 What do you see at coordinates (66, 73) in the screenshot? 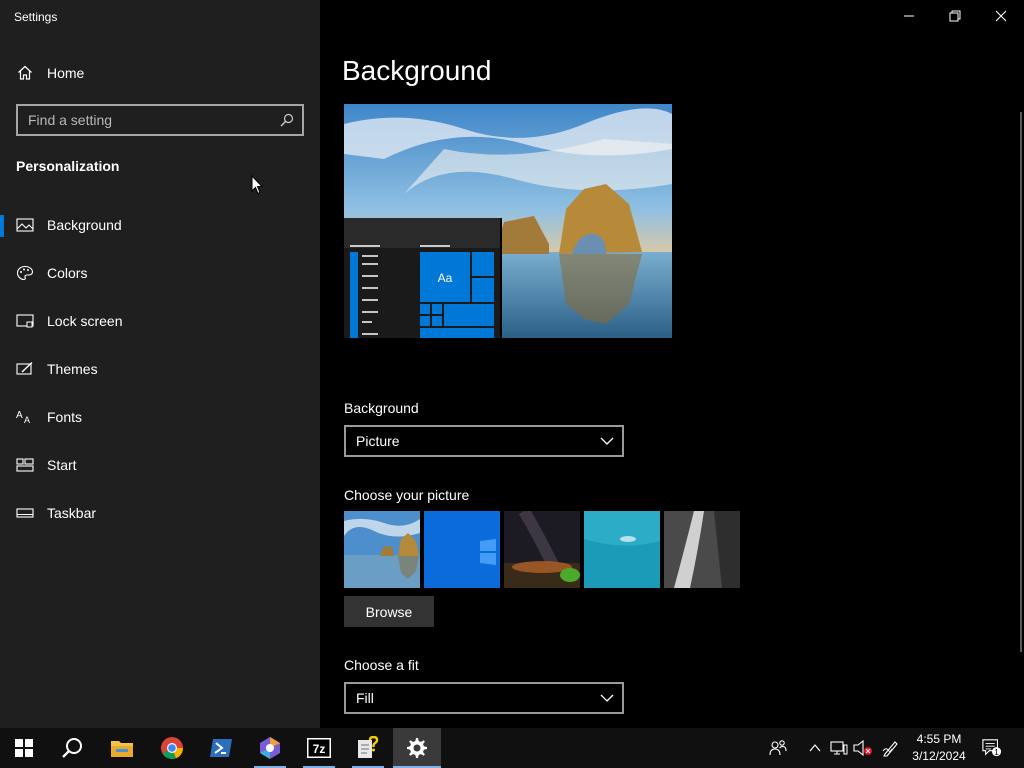
I see `home-label: Home` at bounding box center [66, 73].